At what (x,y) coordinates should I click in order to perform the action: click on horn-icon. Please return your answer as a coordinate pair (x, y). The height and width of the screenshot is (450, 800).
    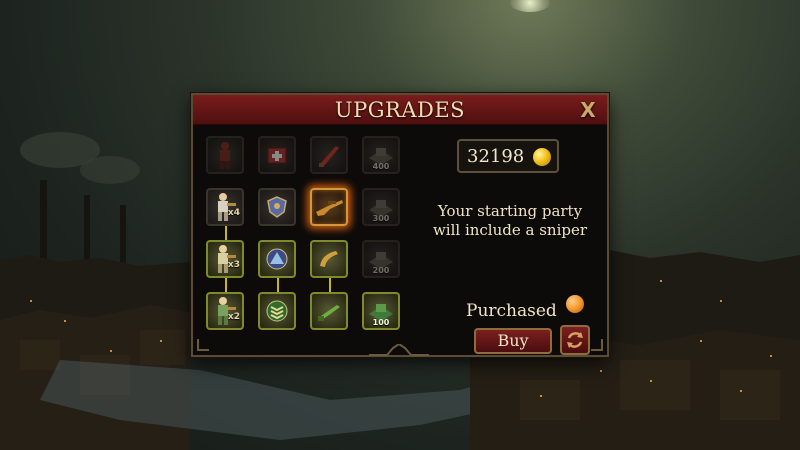
    Looking at the image, I should click on (329, 259).